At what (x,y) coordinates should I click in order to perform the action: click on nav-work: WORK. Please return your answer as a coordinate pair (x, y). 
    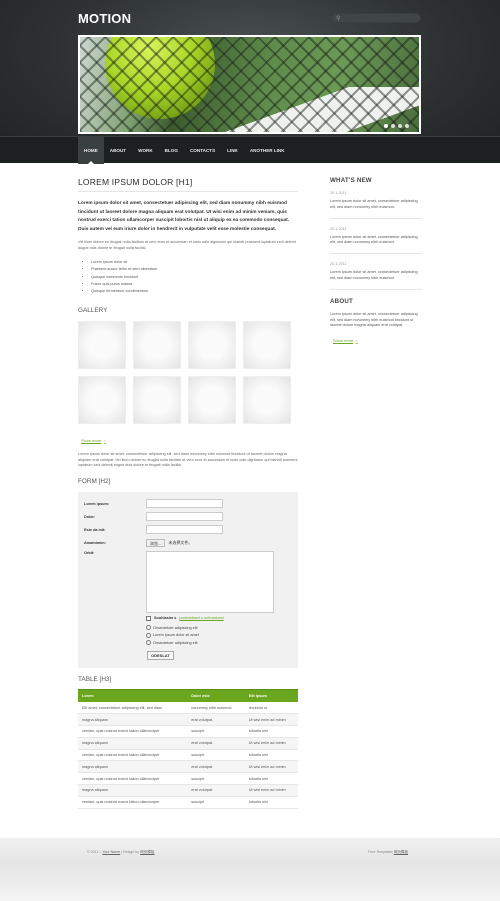
    Looking at the image, I should click on (145, 150).